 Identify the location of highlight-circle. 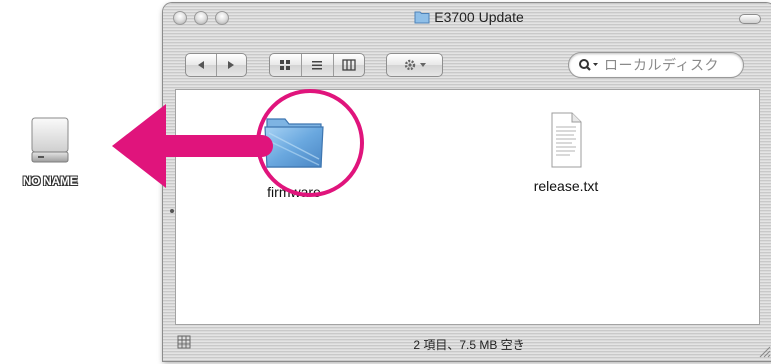
(310, 143).